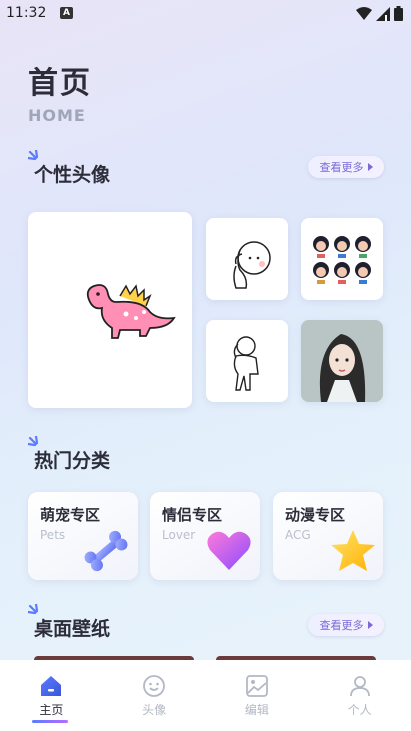 The height and width of the screenshot is (731, 411). I want to click on section-title-hot: 热门分类, so click(72, 461).